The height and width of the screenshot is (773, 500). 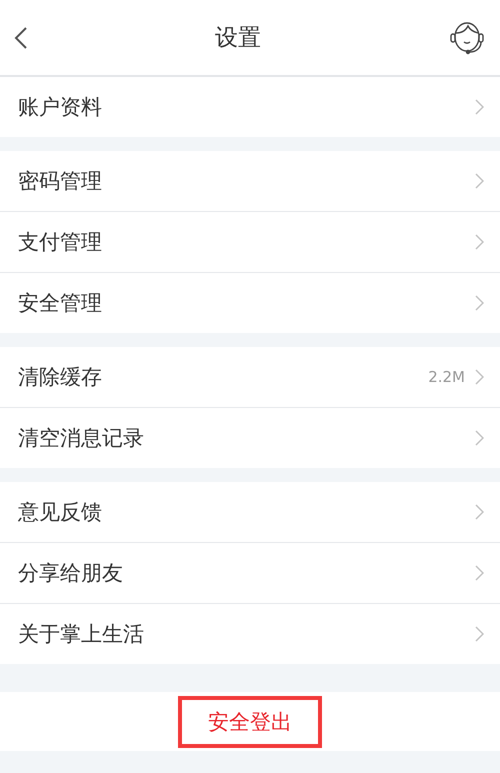 I want to click on item-label: 密码管理, so click(x=60, y=181).